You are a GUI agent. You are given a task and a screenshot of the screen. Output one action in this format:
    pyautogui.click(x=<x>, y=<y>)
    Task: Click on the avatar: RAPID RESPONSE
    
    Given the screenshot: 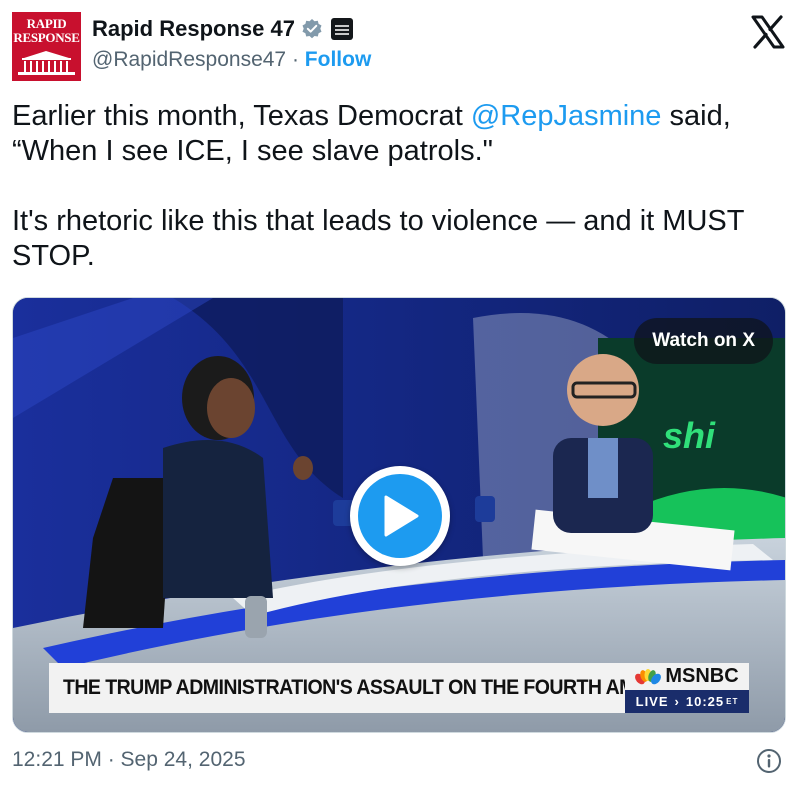 What is the action you would take?
    pyautogui.click(x=46, y=46)
    